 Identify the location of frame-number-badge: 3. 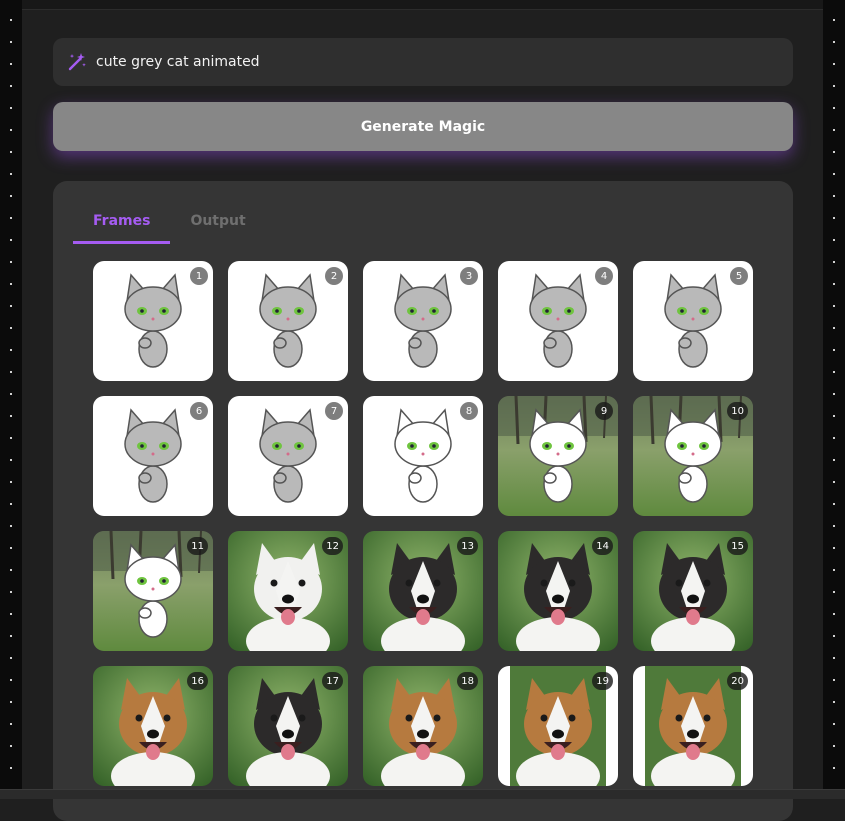
(469, 276).